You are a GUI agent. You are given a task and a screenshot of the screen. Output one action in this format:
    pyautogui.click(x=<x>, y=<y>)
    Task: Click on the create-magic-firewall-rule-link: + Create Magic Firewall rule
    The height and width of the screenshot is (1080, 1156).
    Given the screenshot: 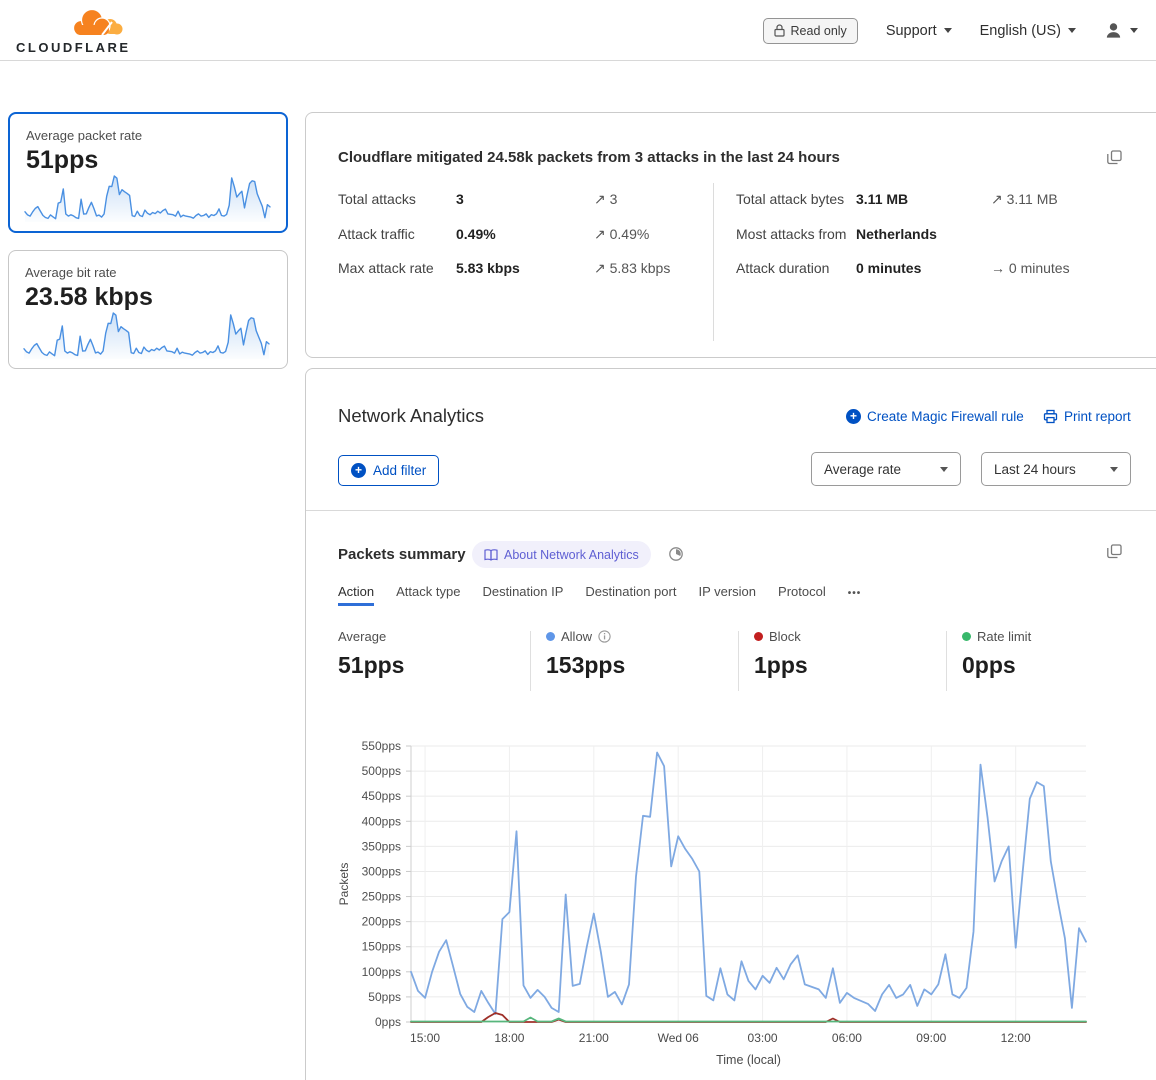 What is the action you would take?
    pyautogui.click(x=935, y=416)
    